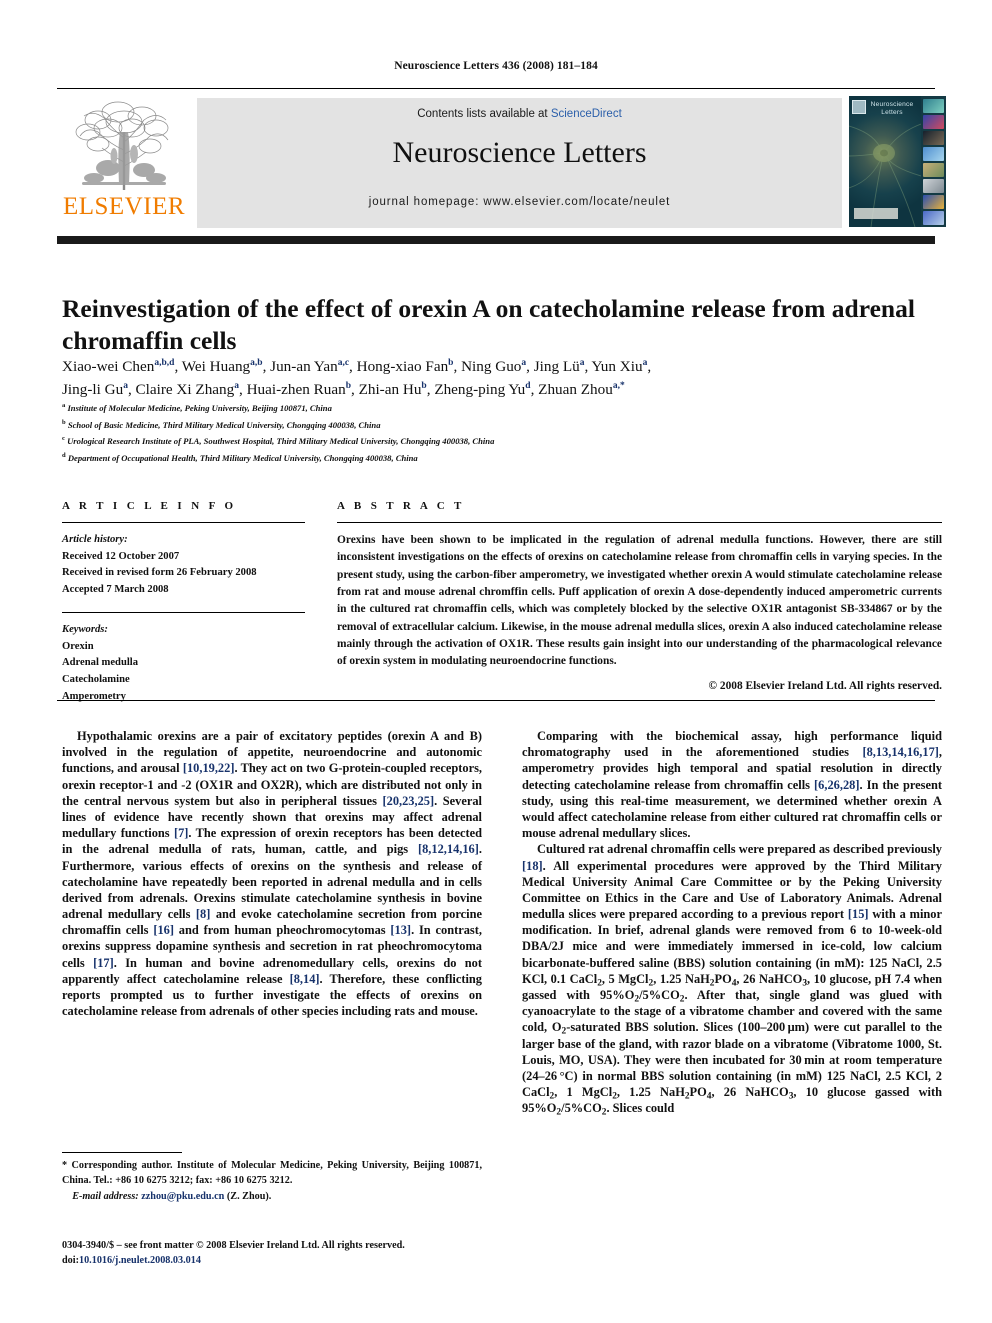  What do you see at coordinates (70, 1261) in the screenshot?
I see `doi-label: doi:` at bounding box center [70, 1261].